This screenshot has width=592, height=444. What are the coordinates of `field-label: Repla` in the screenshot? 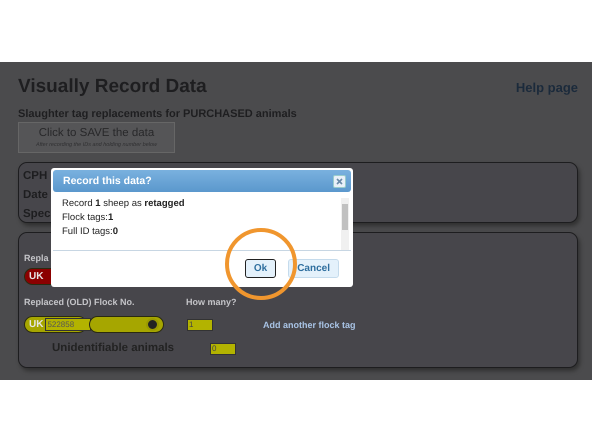 It's located at (36, 258).